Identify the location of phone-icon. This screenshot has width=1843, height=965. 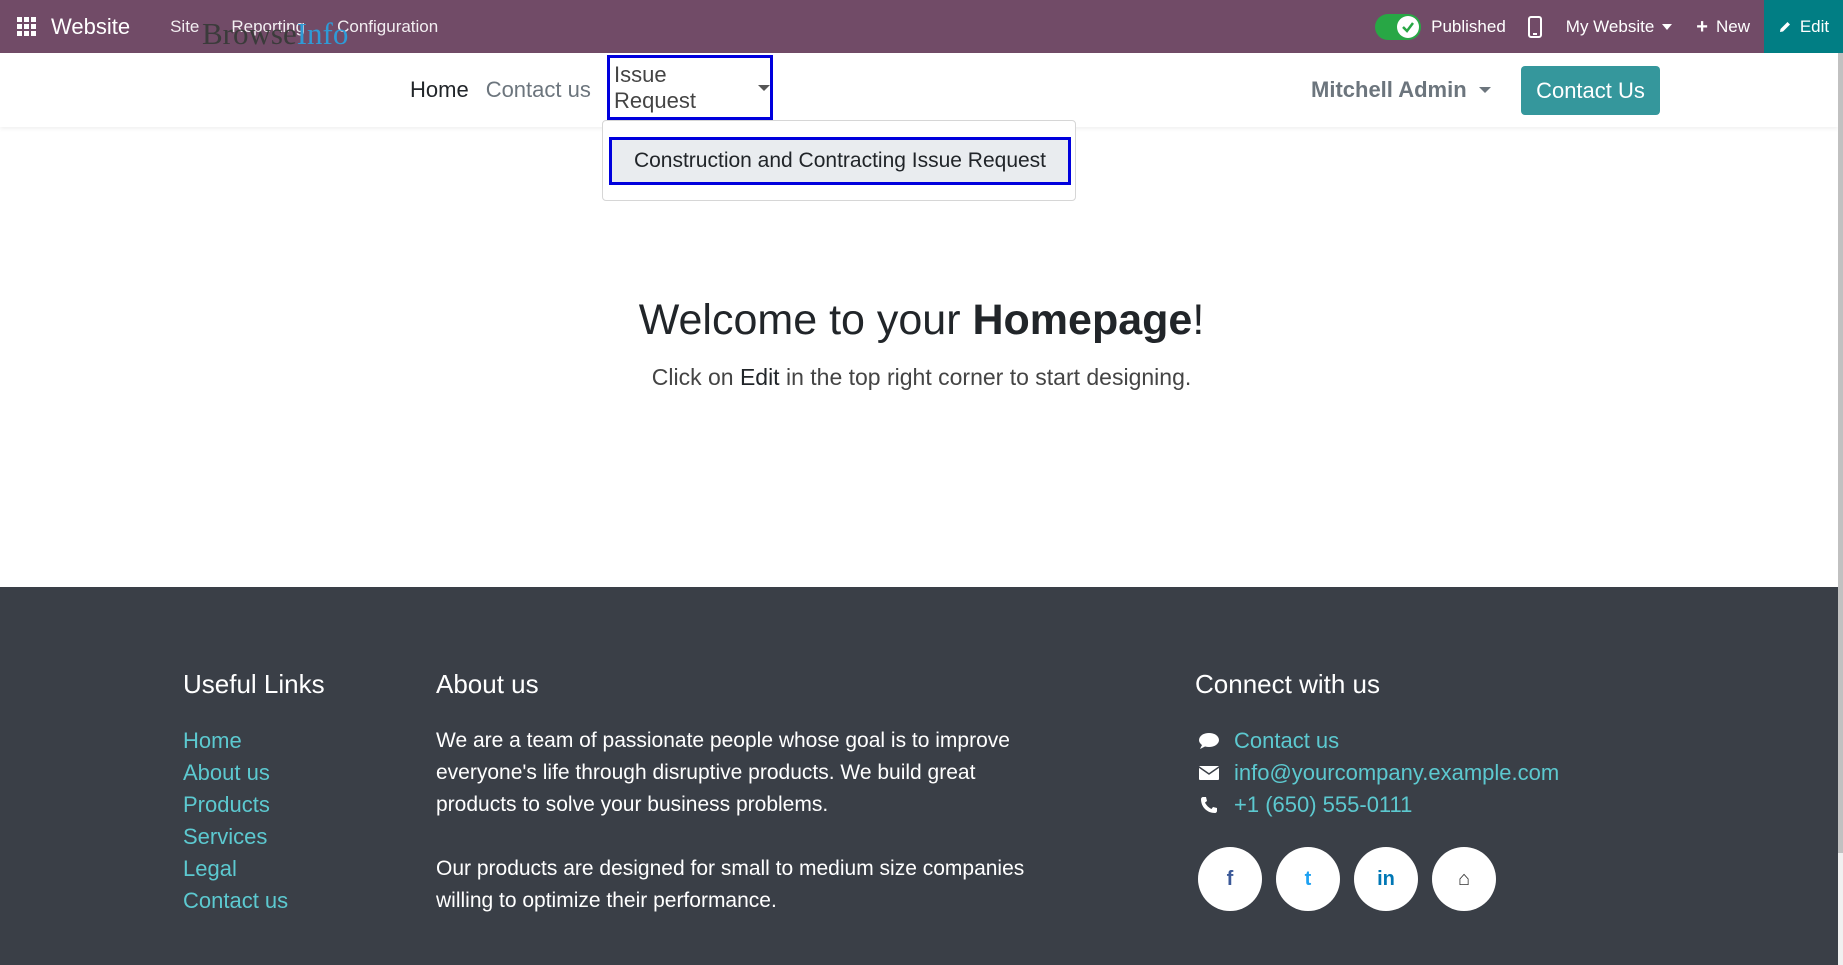
(1209, 805).